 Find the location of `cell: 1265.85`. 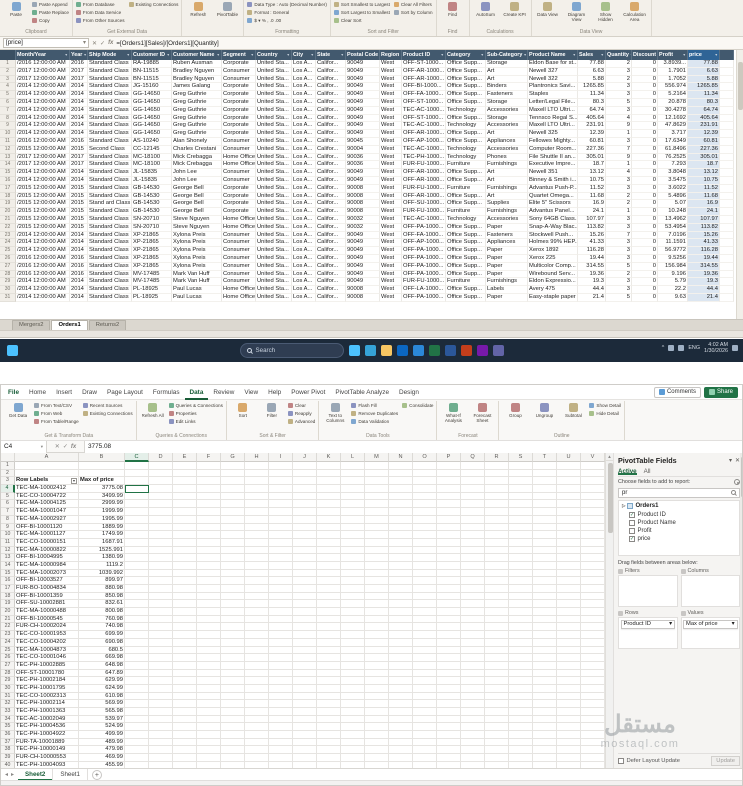

cell: 1265.85 is located at coordinates (592, 87).